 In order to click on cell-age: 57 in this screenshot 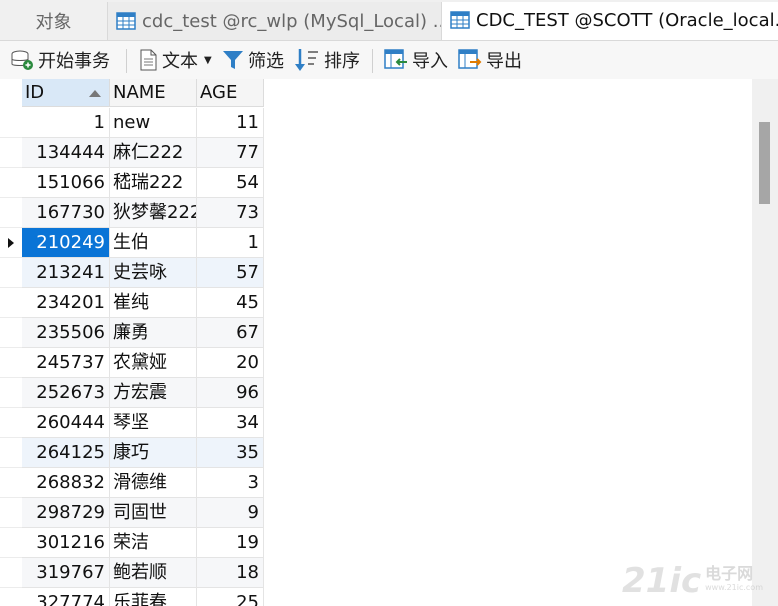, I will do `click(230, 273)`.